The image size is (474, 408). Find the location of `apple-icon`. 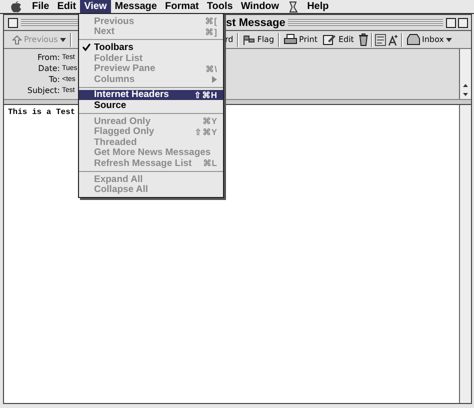

apple-icon is located at coordinates (16, 6).